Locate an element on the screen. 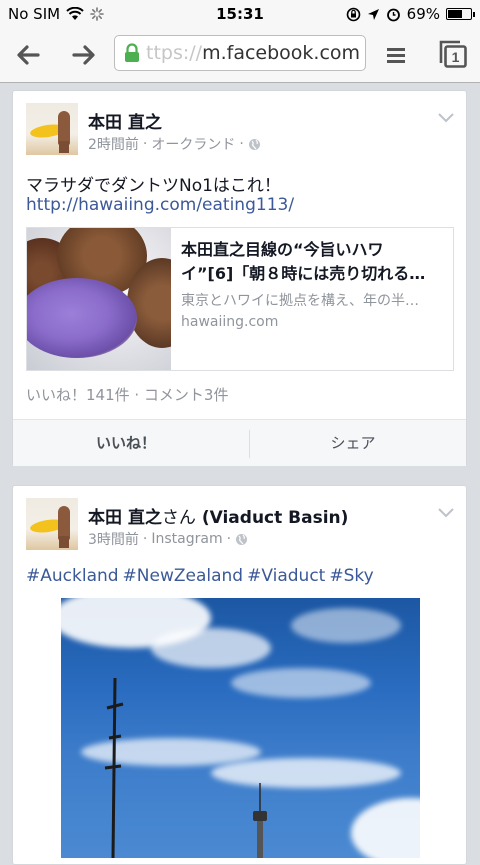  reaction-stats: いいね！141件 · コメント3件 is located at coordinates (127, 394).